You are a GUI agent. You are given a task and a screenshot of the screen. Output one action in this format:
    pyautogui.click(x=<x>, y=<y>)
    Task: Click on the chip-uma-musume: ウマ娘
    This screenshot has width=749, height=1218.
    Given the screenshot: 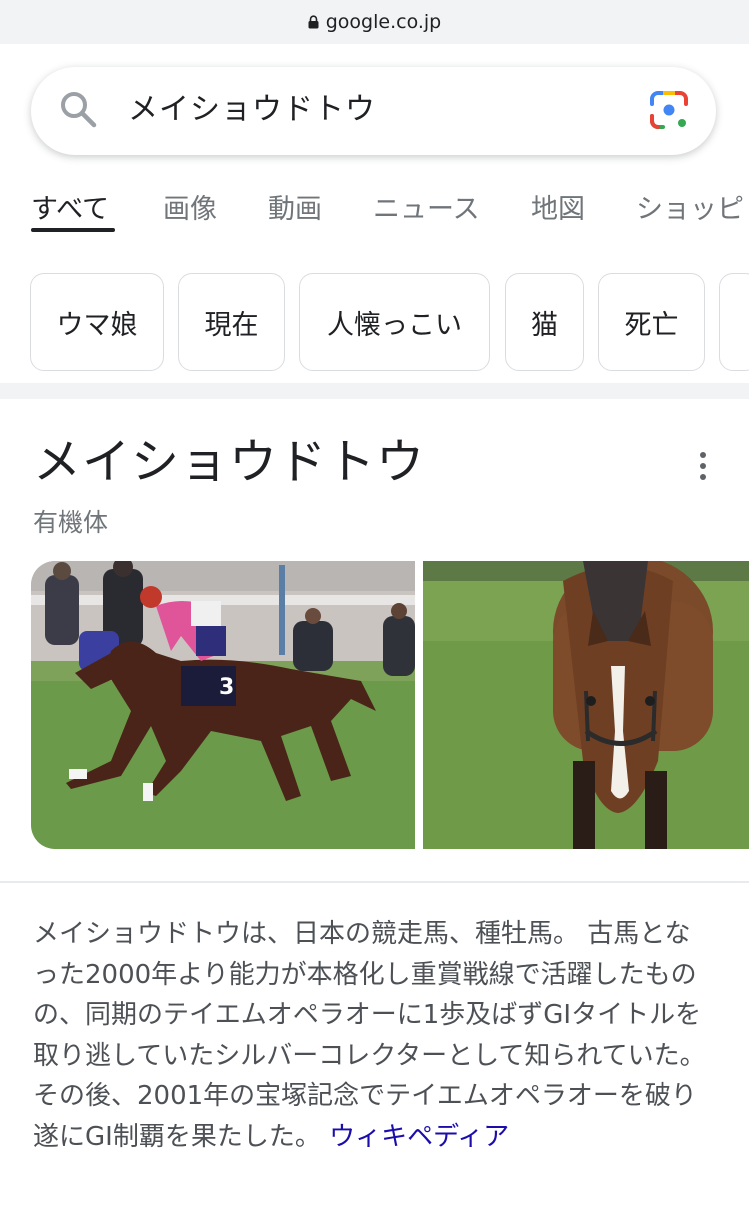 What is the action you would take?
    pyautogui.click(x=97, y=322)
    